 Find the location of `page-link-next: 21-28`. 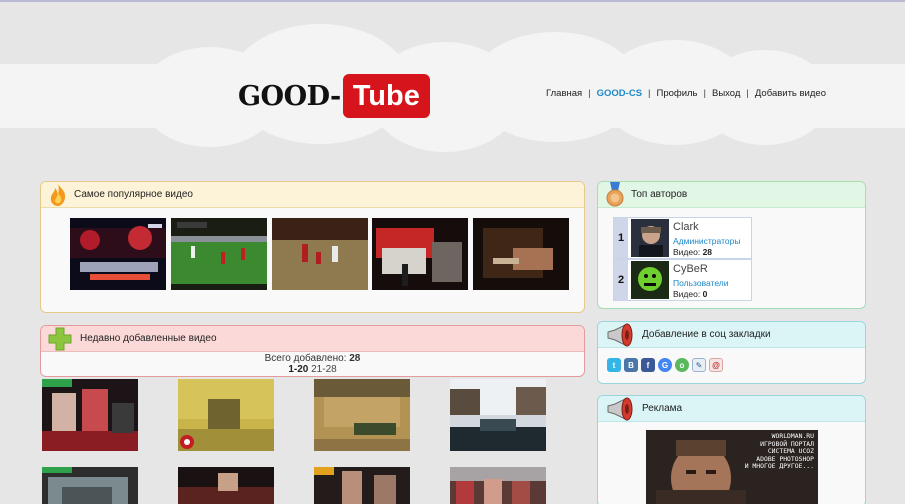

page-link-next: 21-28 is located at coordinates (324, 369).